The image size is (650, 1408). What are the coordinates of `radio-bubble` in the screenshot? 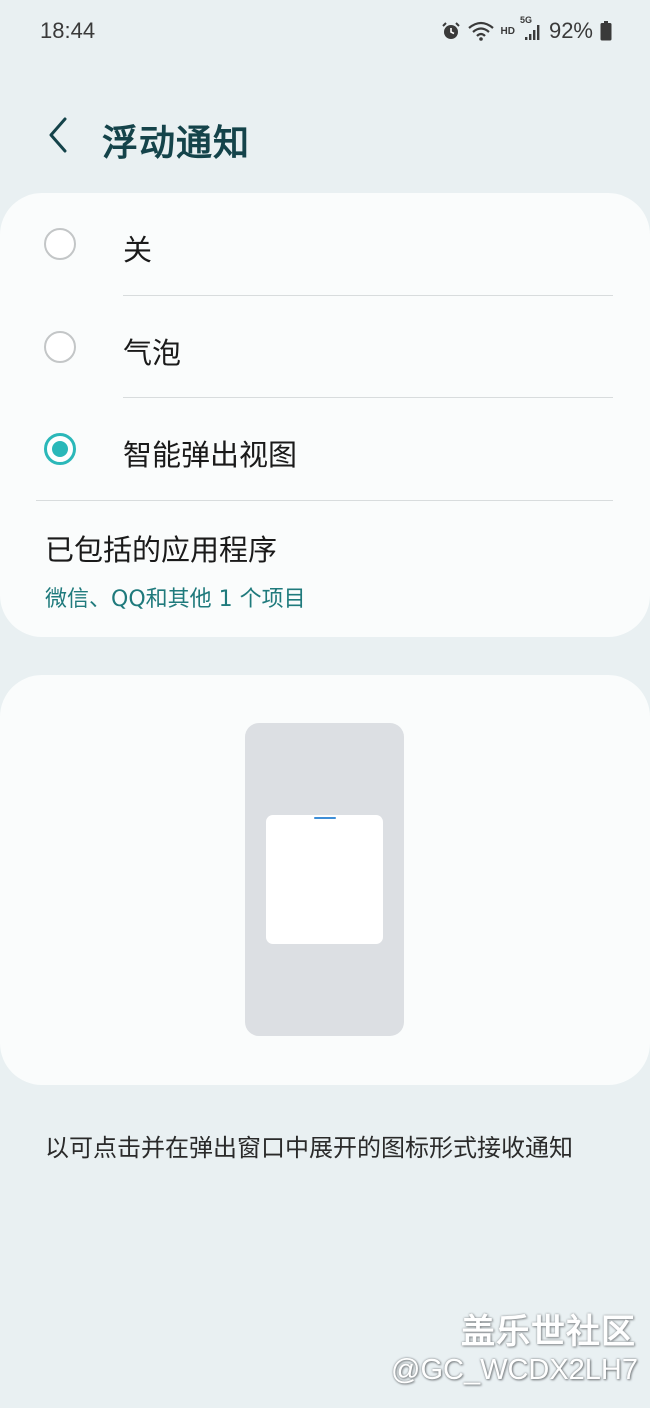 It's located at (60, 347).